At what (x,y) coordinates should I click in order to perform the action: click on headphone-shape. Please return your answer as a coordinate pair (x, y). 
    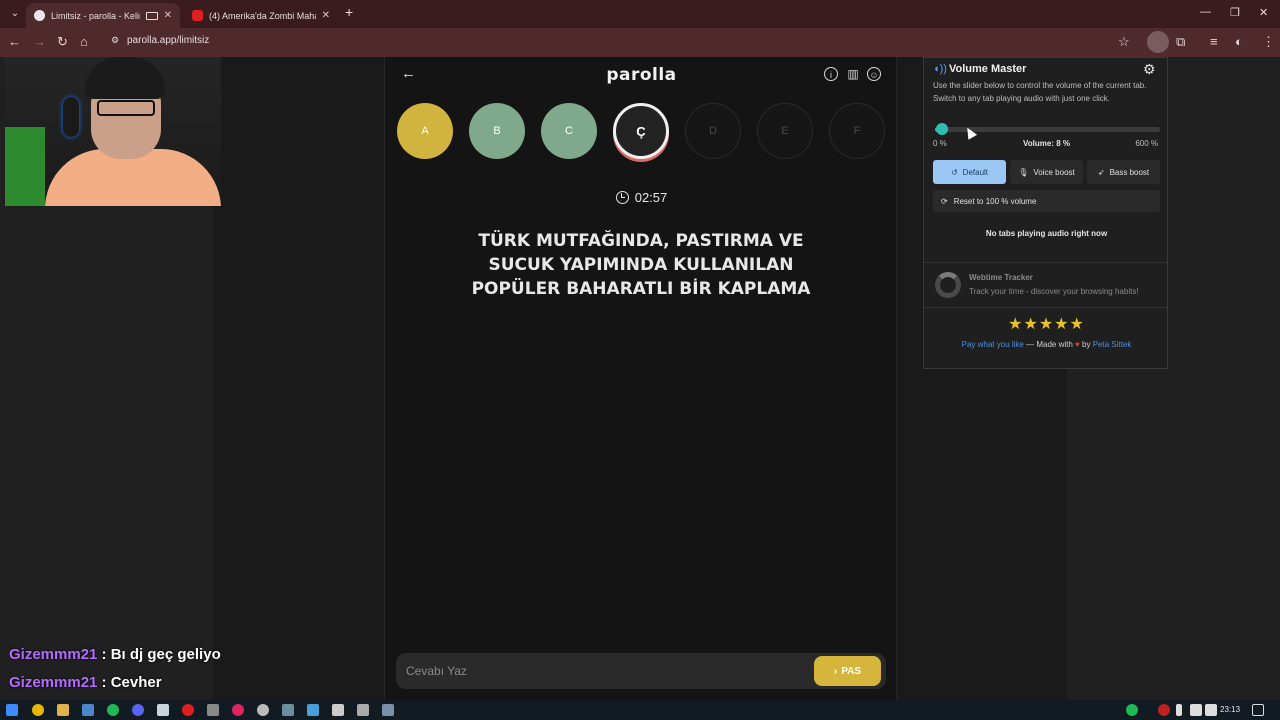
    Looking at the image, I should click on (71, 117).